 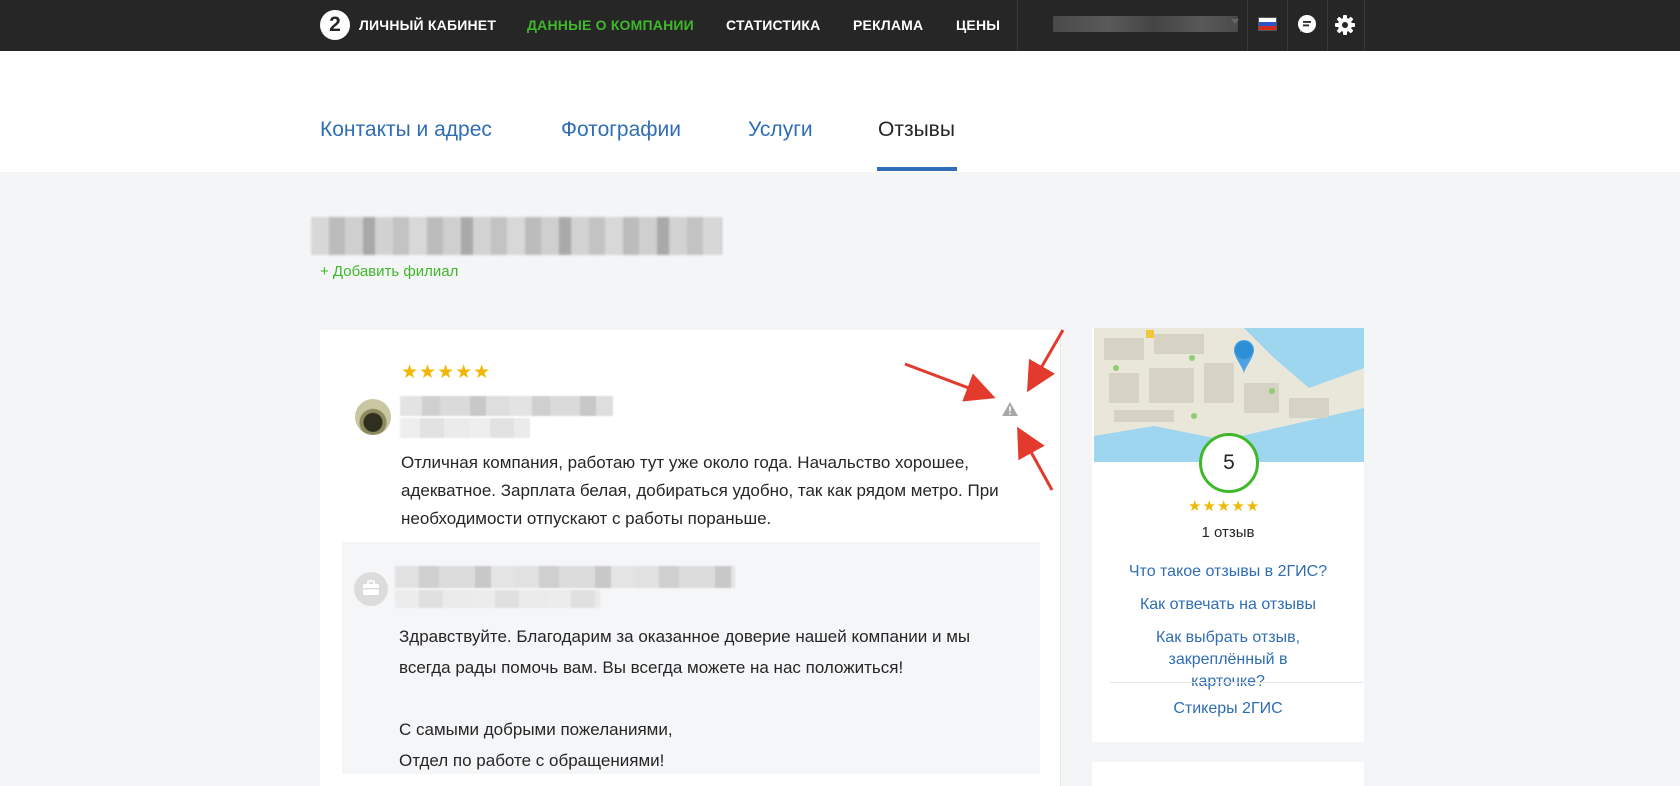 I want to click on briefcase-icon, so click(x=371, y=589).